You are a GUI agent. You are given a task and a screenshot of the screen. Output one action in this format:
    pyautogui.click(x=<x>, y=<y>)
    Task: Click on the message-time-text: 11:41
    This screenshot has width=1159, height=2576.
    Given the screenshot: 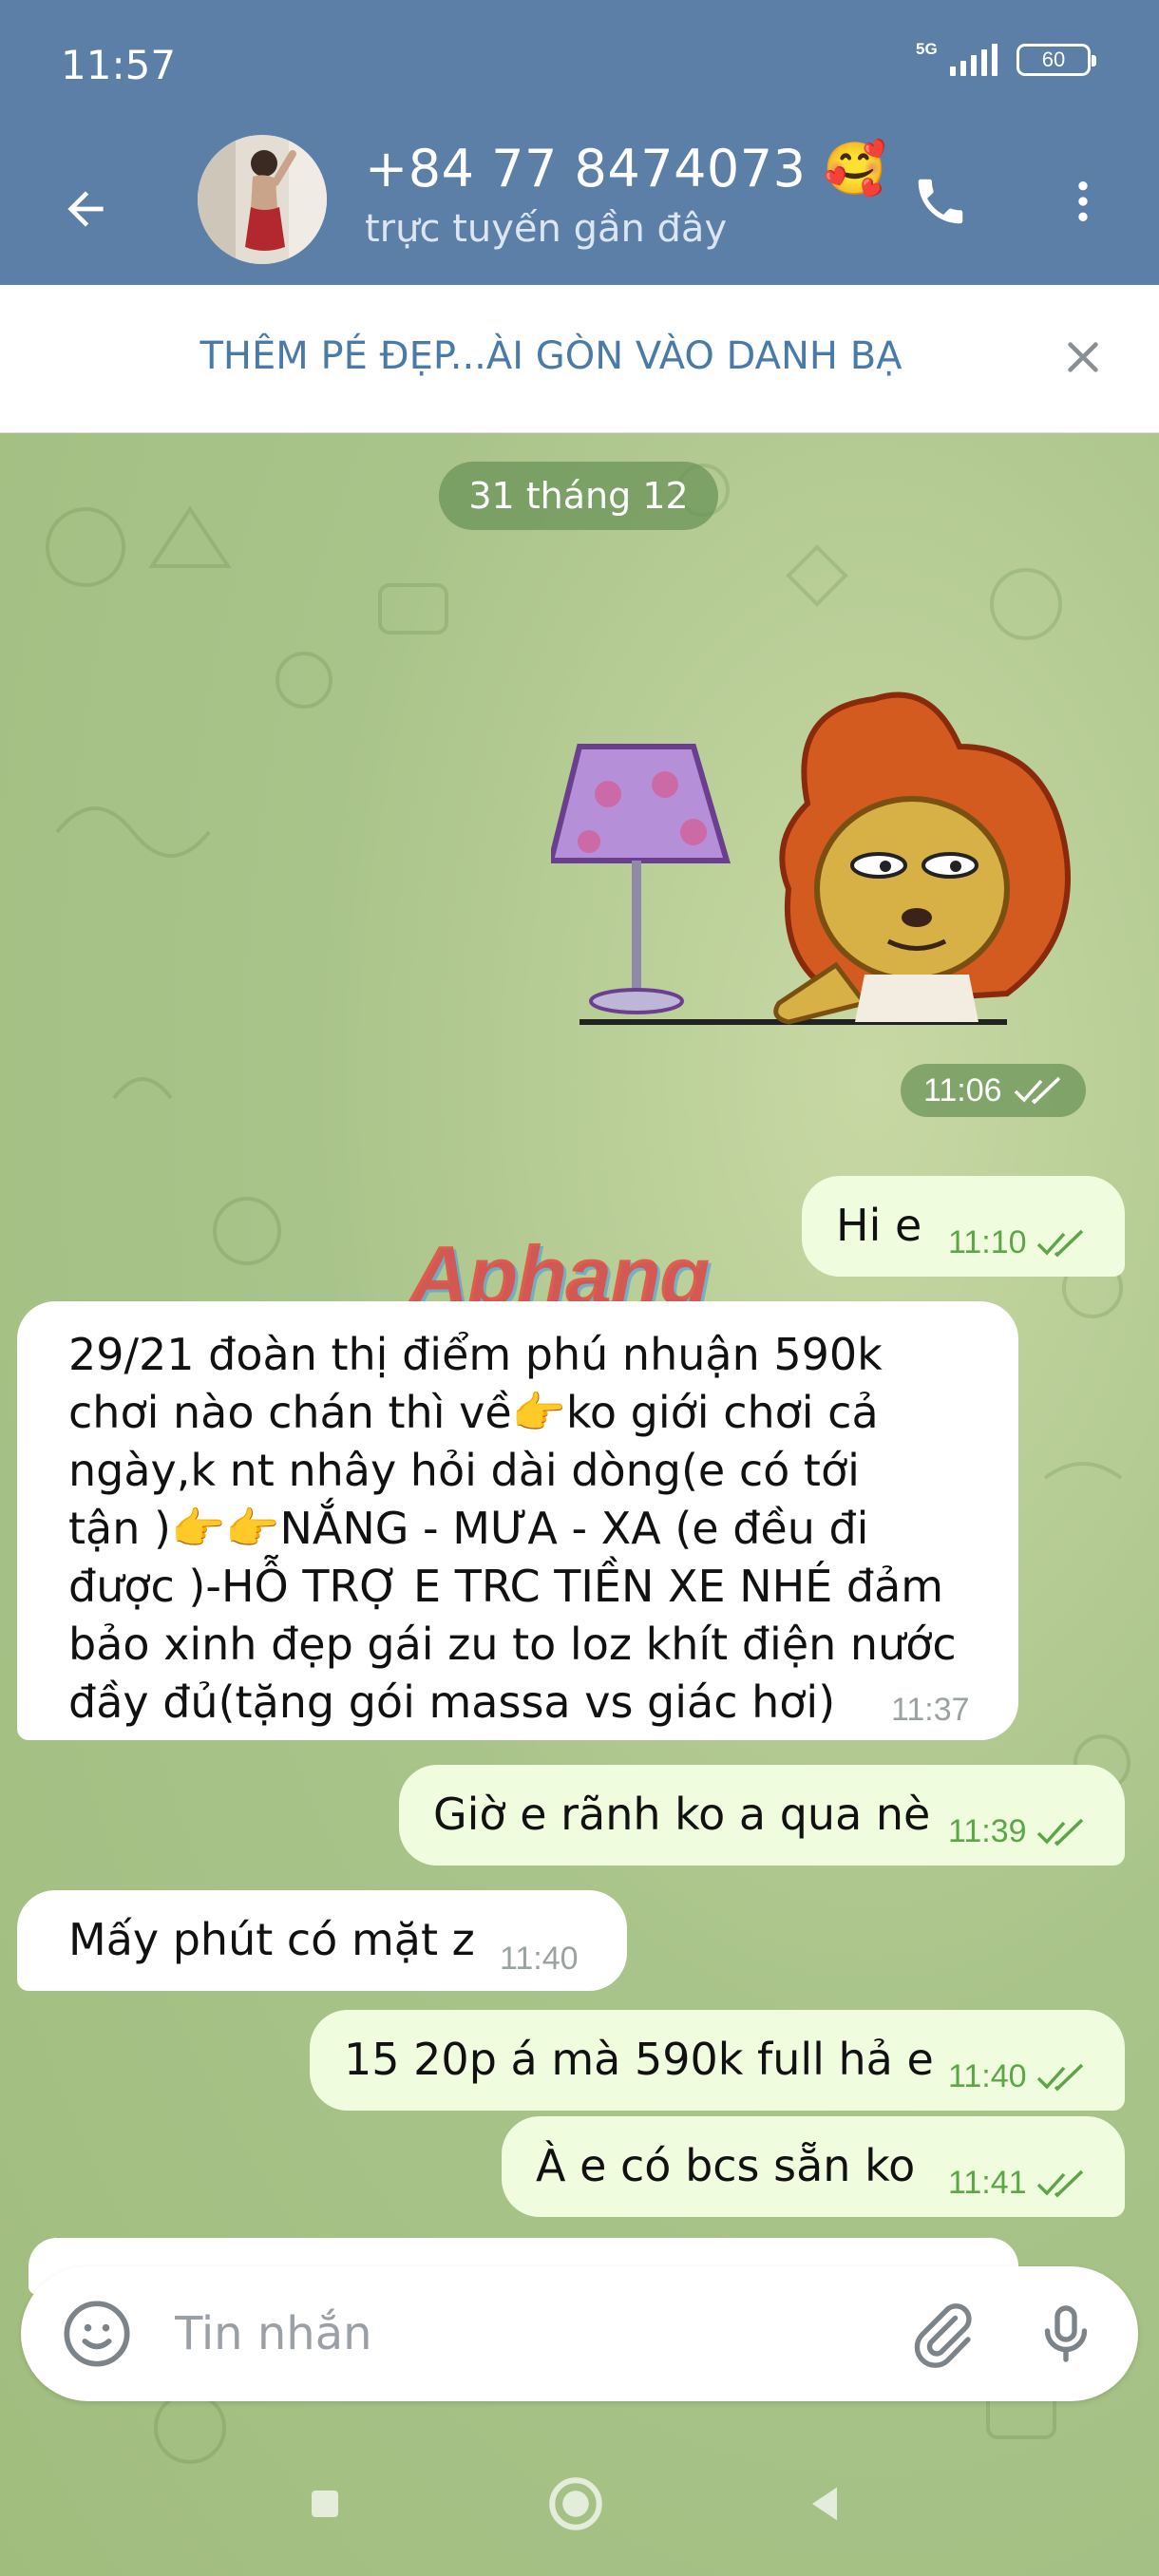 What is the action you would take?
    pyautogui.click(x=987, y=2183)
    